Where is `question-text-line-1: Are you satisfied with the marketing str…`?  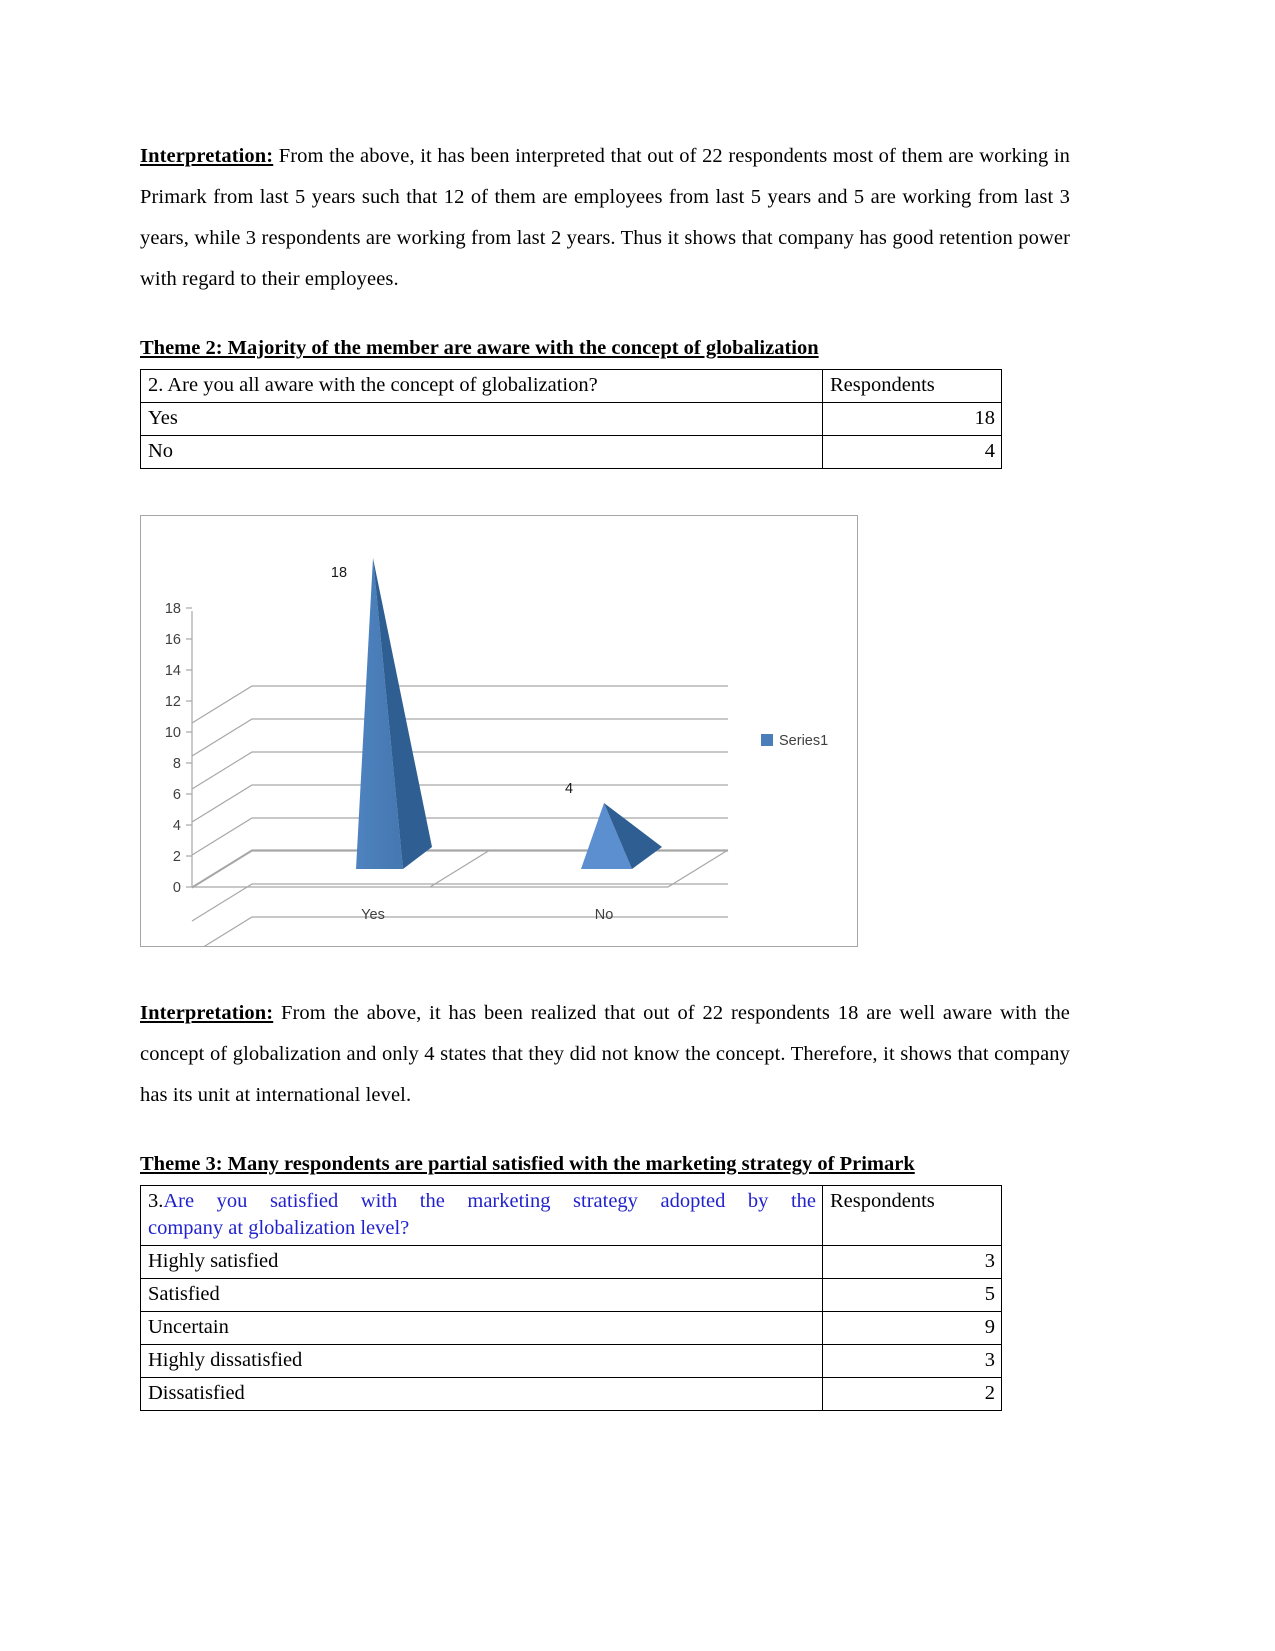 question-text-line-1: Are you satisfied with the marketing str… is located at coordinates (489, 1201).